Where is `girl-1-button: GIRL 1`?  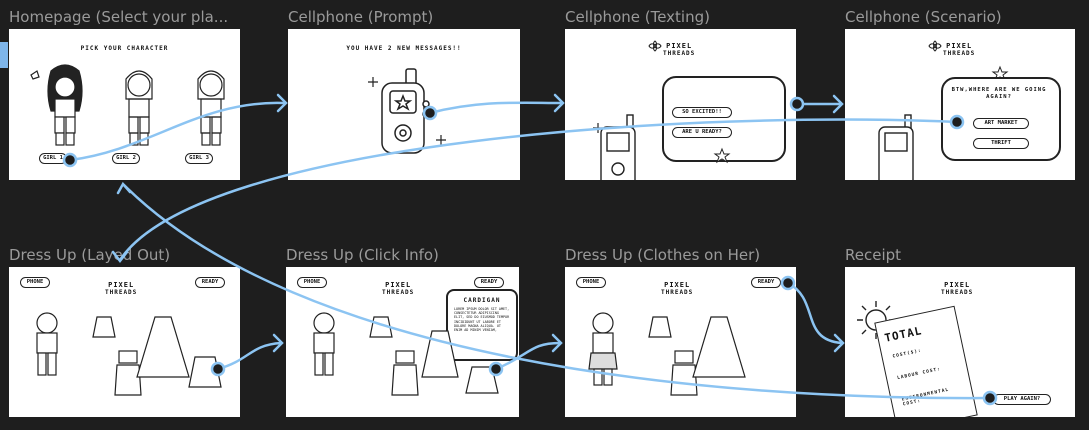
girl-1-button: GIRL 1 is located at coordinates (53, 158).